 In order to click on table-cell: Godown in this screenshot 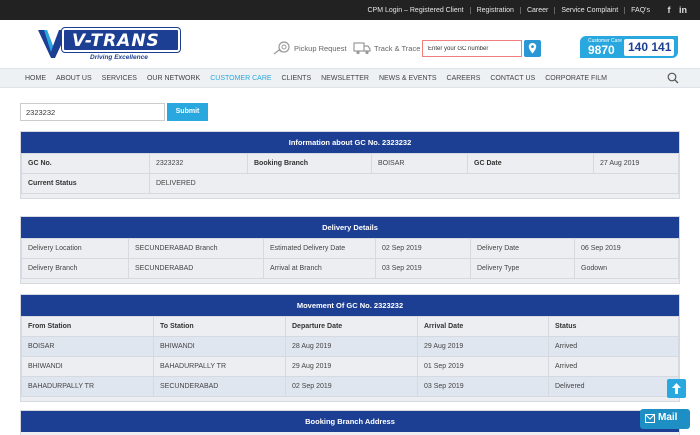, I will do `click(626, 268)`.